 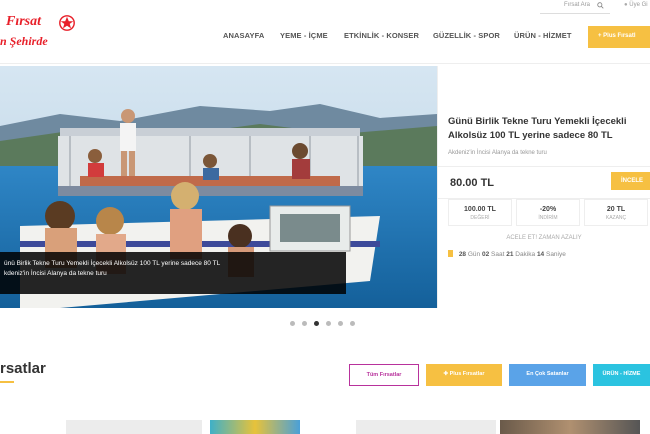 What do you see at coordinates (384, 375) in the screenshot?
I see `filter-all-deals-button: Tüm Fırsatlar` at bounding box center [384, 375].